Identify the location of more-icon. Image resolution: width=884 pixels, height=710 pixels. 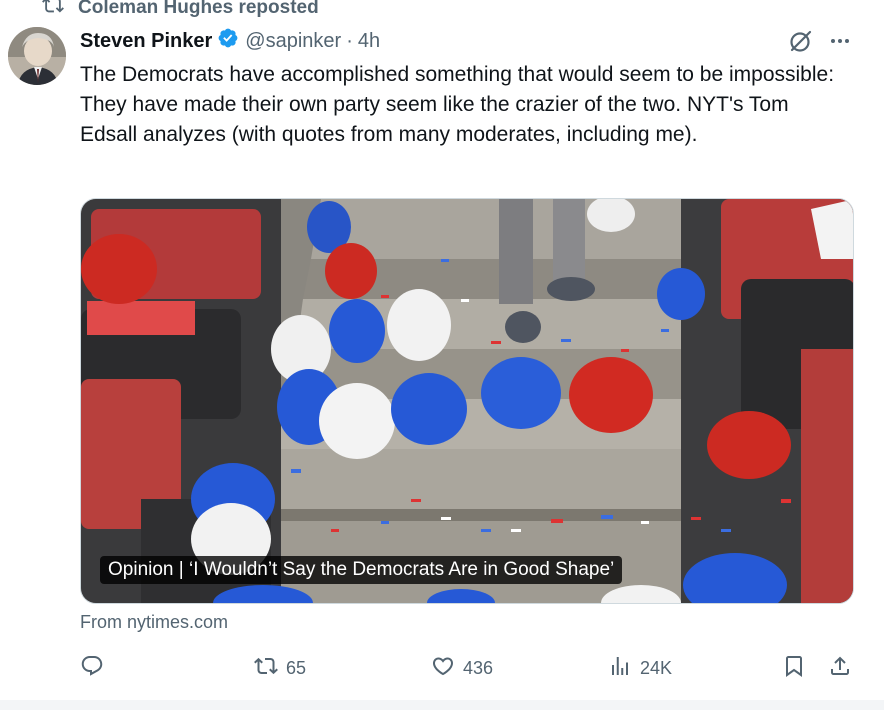
(840, 41).